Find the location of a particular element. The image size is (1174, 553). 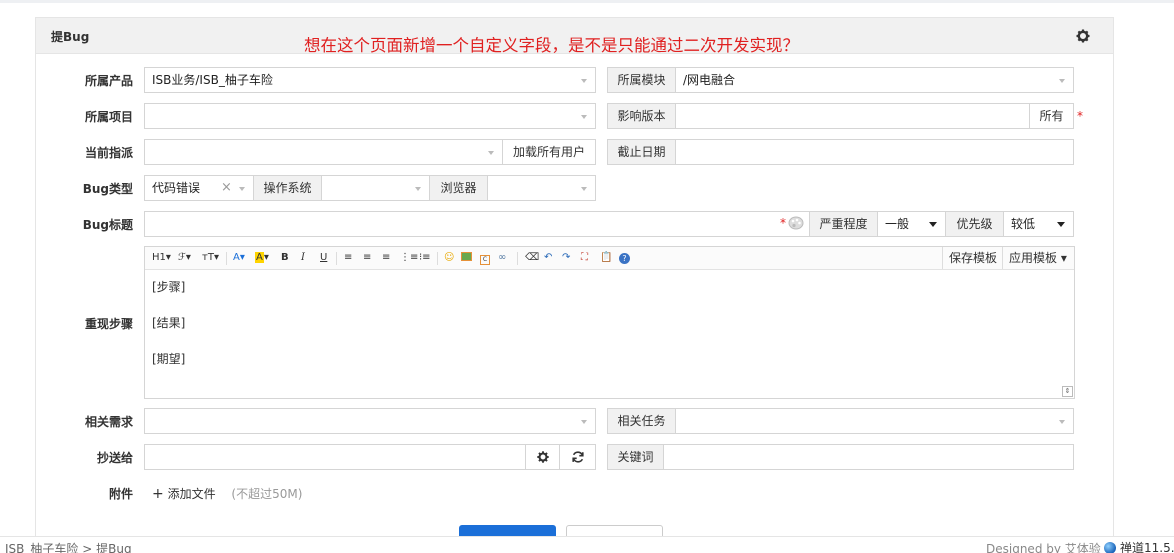

os-label: 操作系统 is located at coordinates (287, 188).